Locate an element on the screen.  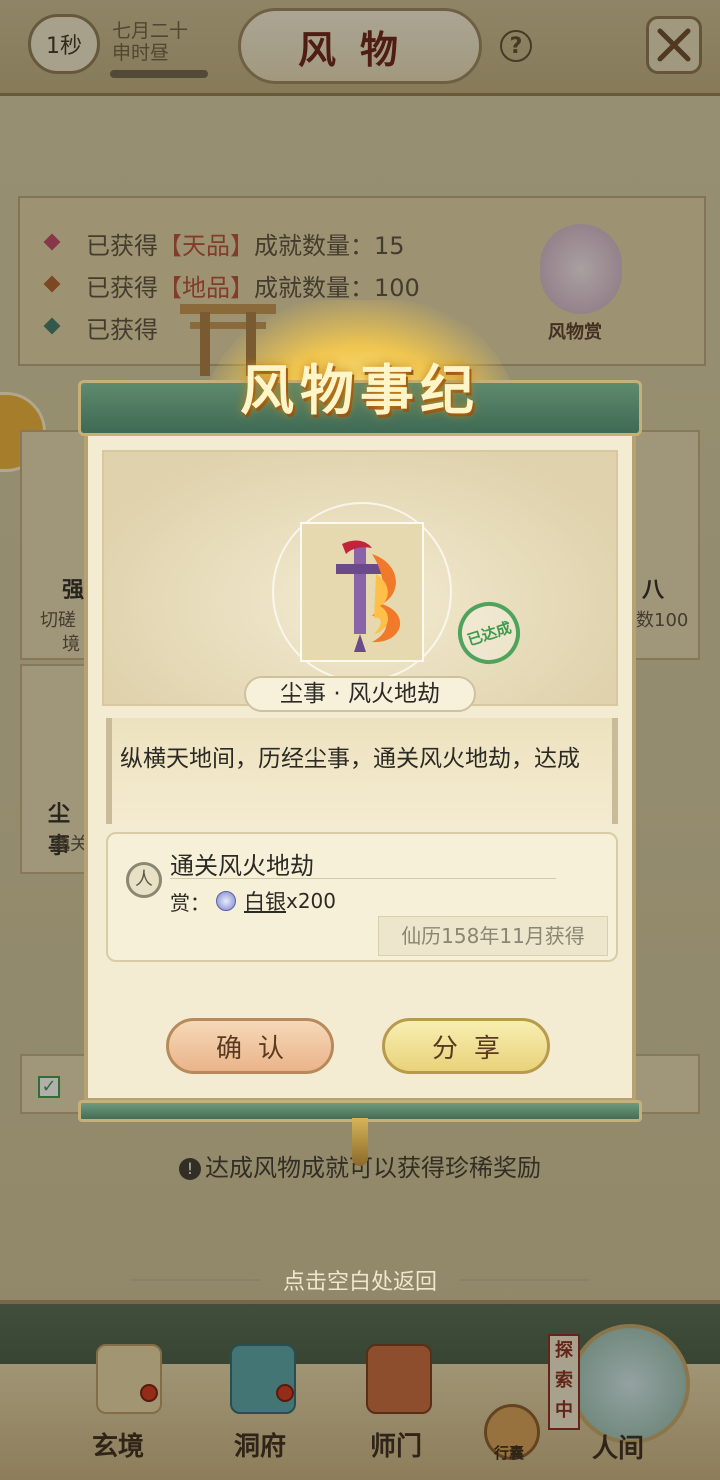
tassel is located at coordinates (360, 1142).